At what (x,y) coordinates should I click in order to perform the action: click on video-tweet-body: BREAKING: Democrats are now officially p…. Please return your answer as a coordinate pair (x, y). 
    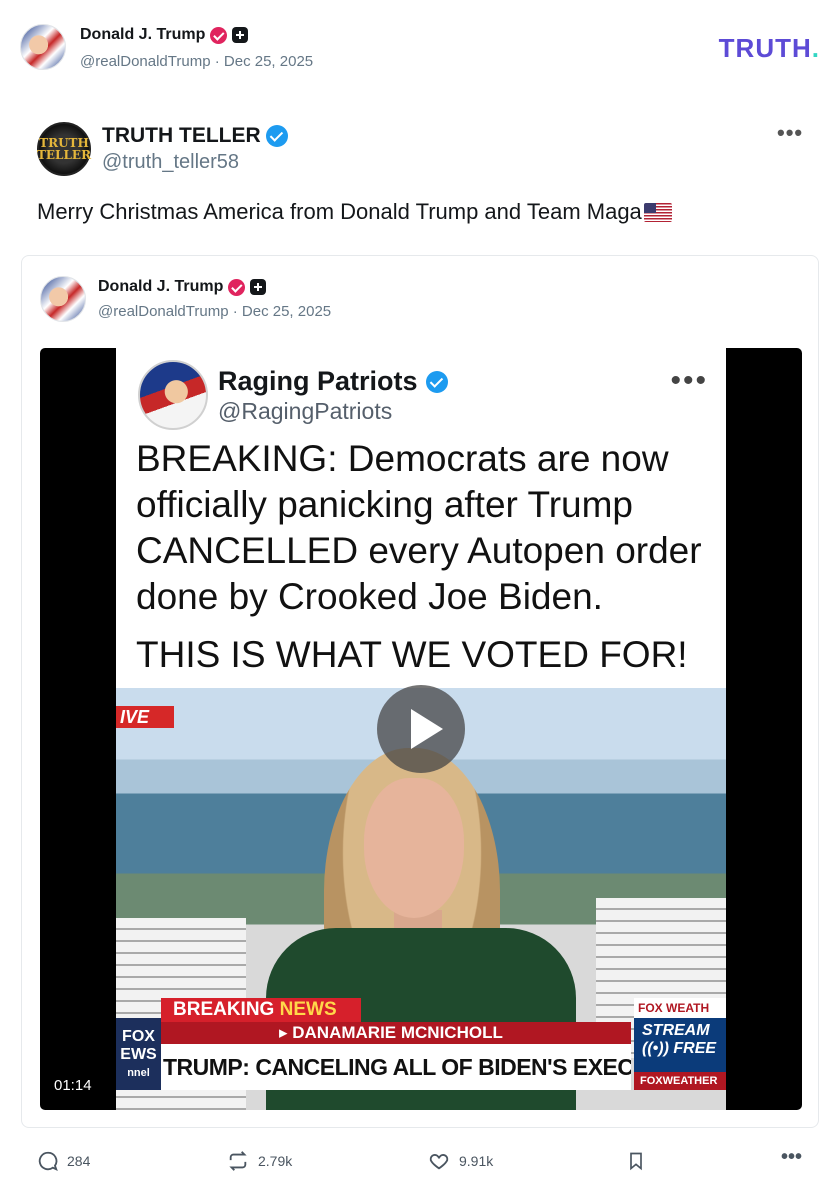
    Looking at the image, I should click on (419, 527).